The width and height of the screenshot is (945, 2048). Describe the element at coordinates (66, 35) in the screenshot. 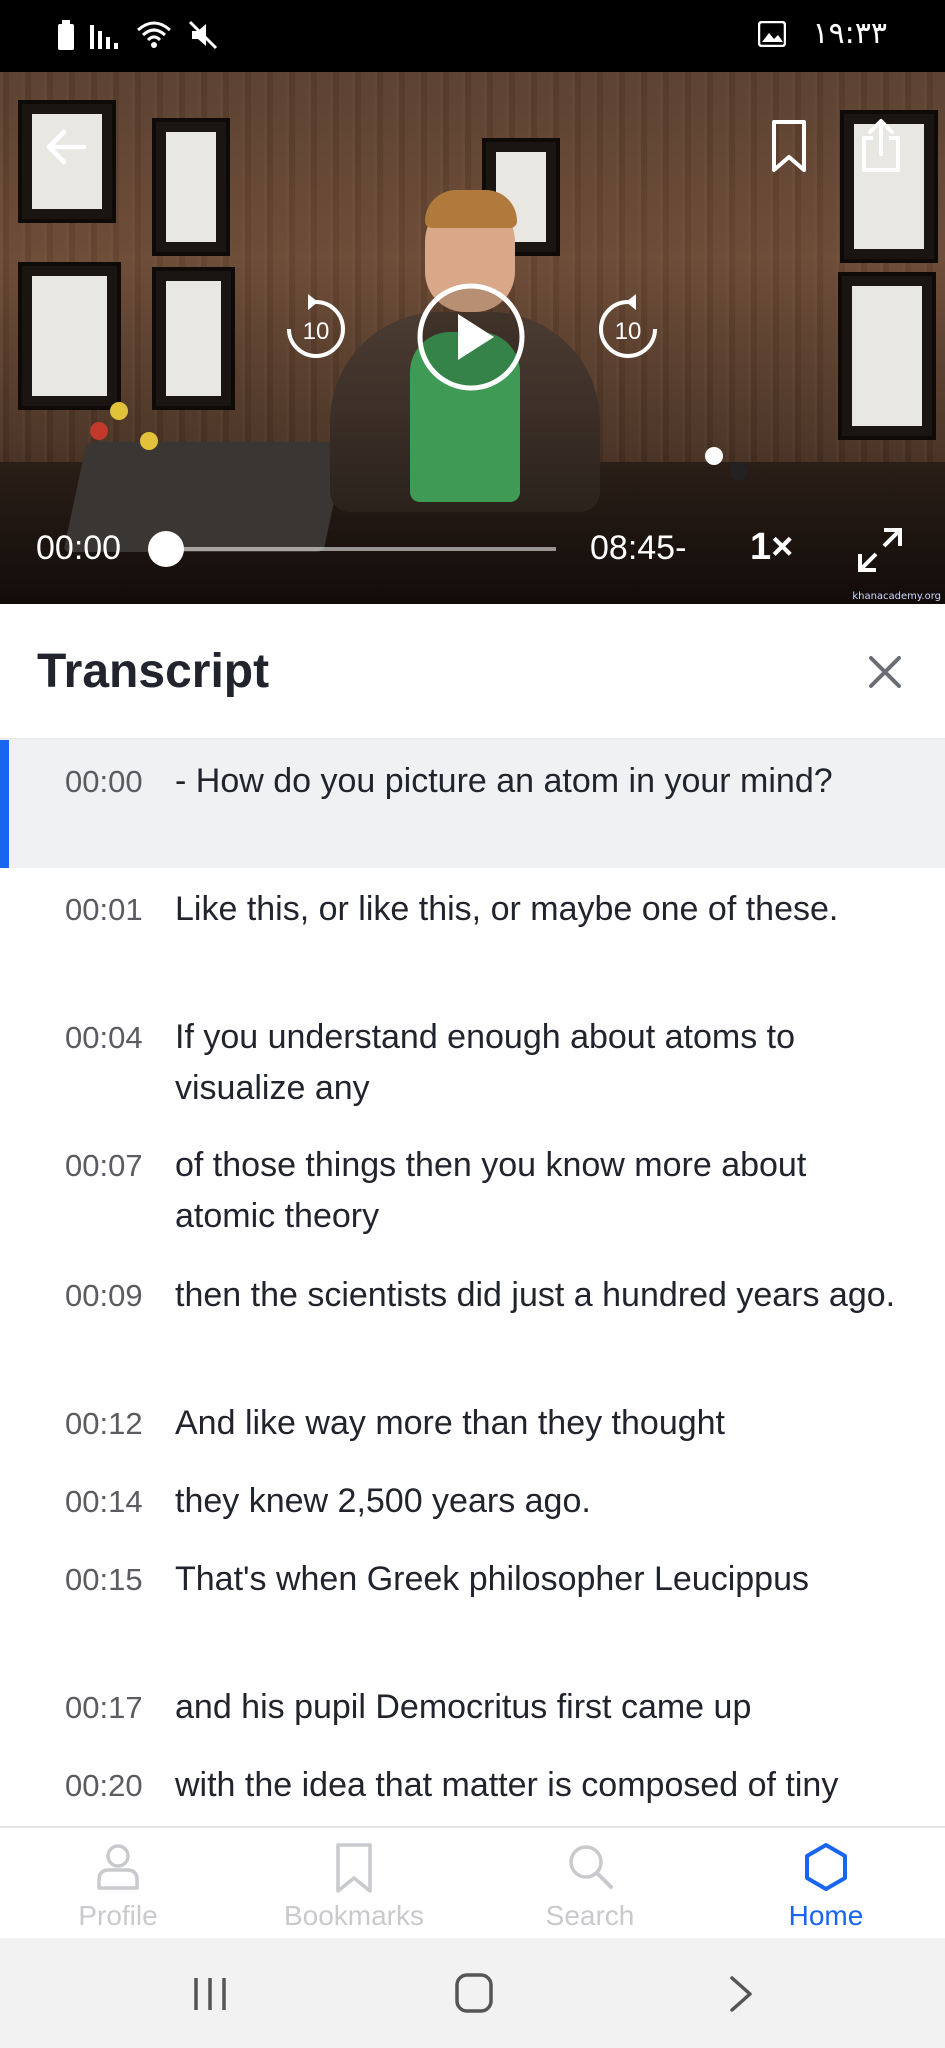

I see `battery-icon` at that location.